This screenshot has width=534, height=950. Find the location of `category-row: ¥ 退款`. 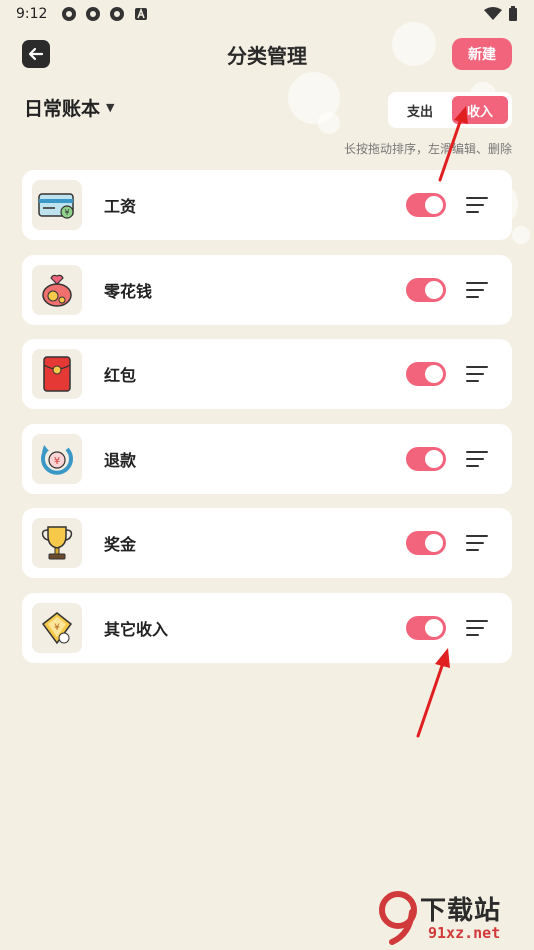

category-row: ¥ 退款 is located at coordinates (267, 458).